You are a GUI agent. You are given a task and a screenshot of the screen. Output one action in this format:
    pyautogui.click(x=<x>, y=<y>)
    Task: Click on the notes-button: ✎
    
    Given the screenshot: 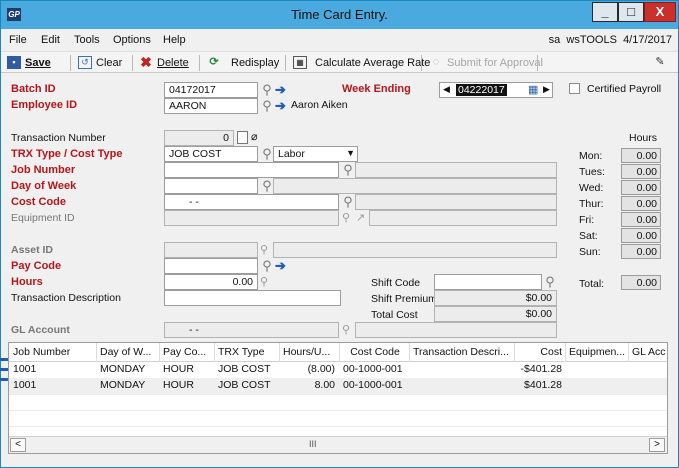 What is the action you would take?
    pyautogui.click(x=660, y=62)
    